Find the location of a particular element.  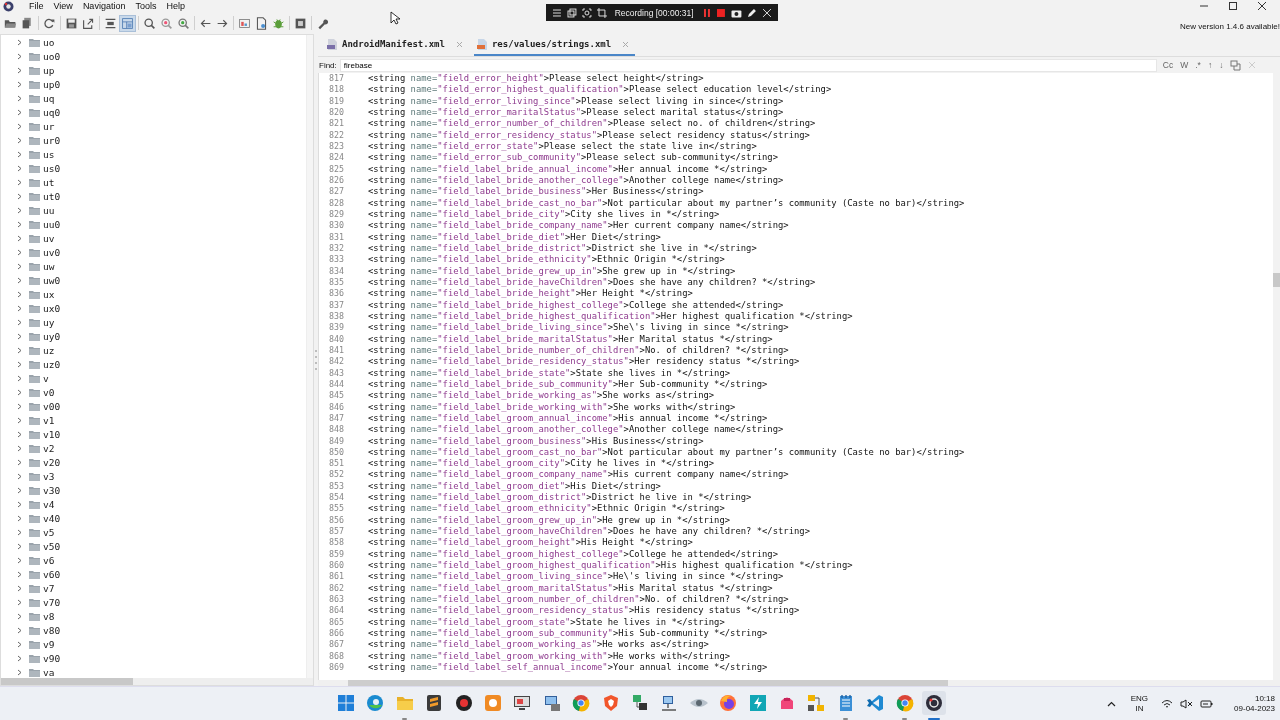

menu-item: Tools is located at coordinates (146, 6).